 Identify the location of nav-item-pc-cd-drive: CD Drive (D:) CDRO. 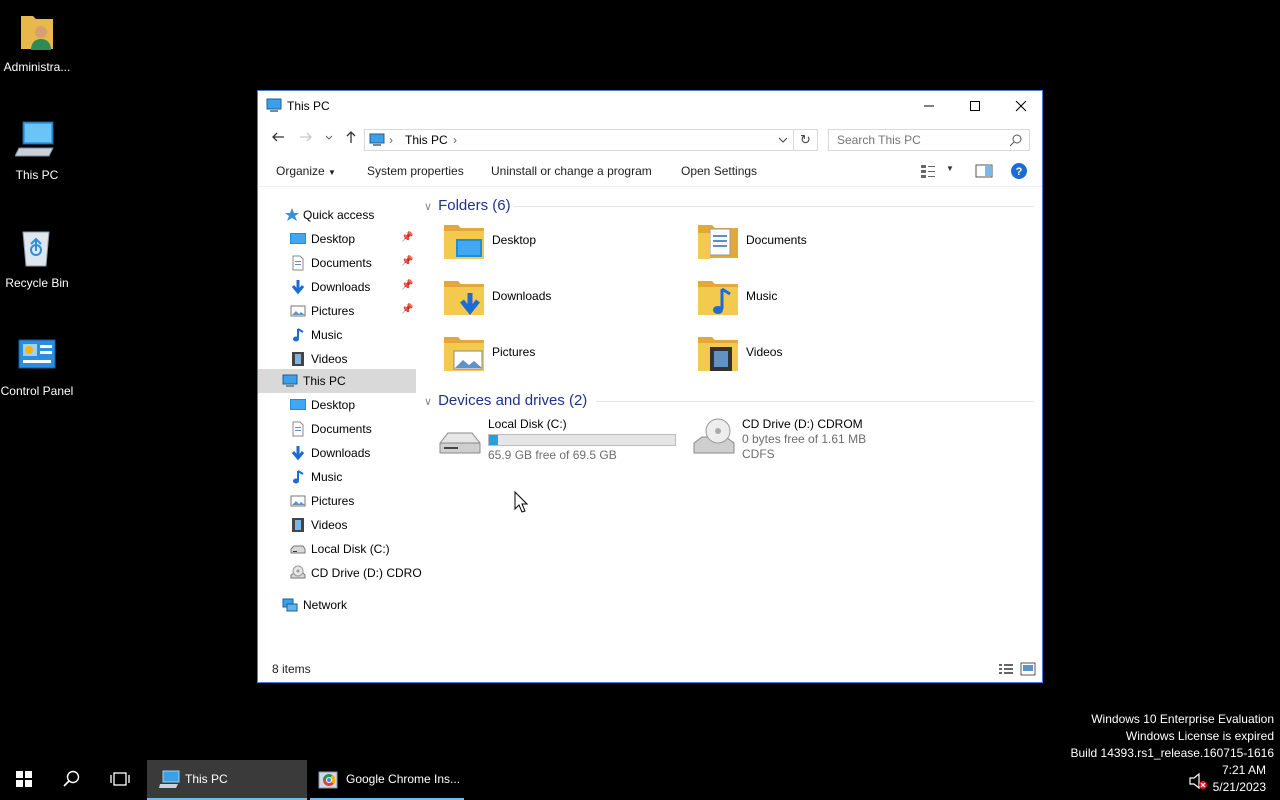
(340, 573).